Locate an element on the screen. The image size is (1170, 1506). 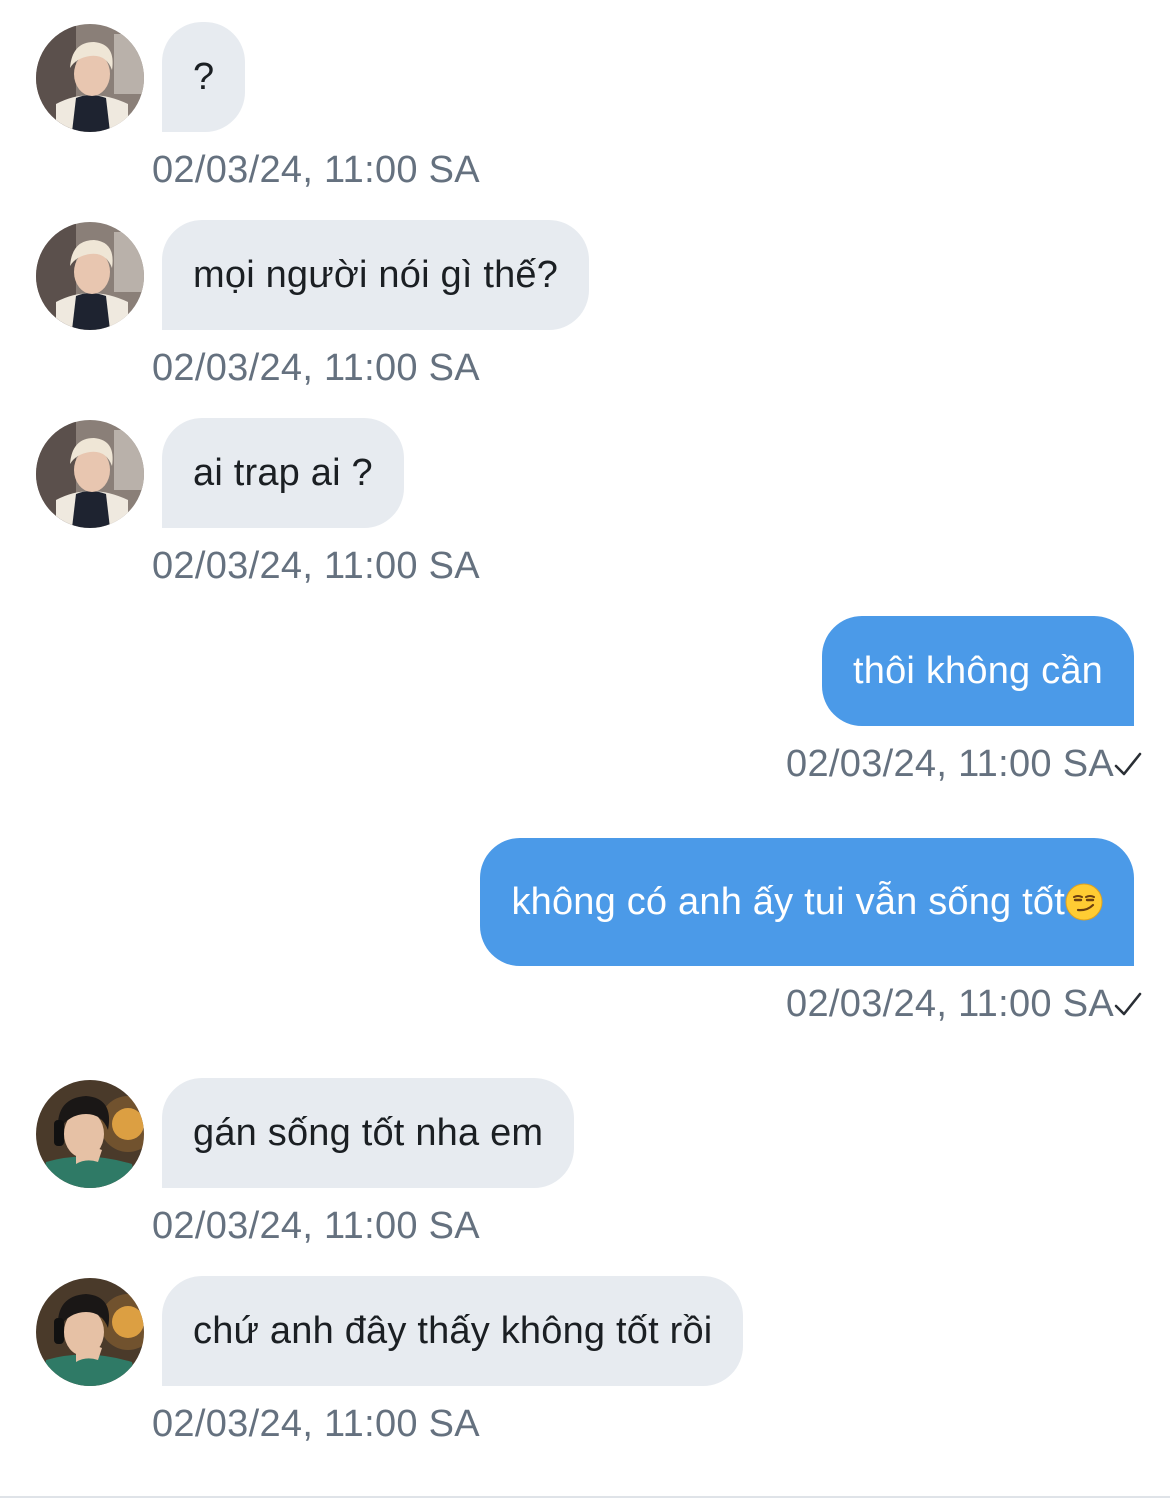
bottom-divider is located at coordinates (585, 1497).